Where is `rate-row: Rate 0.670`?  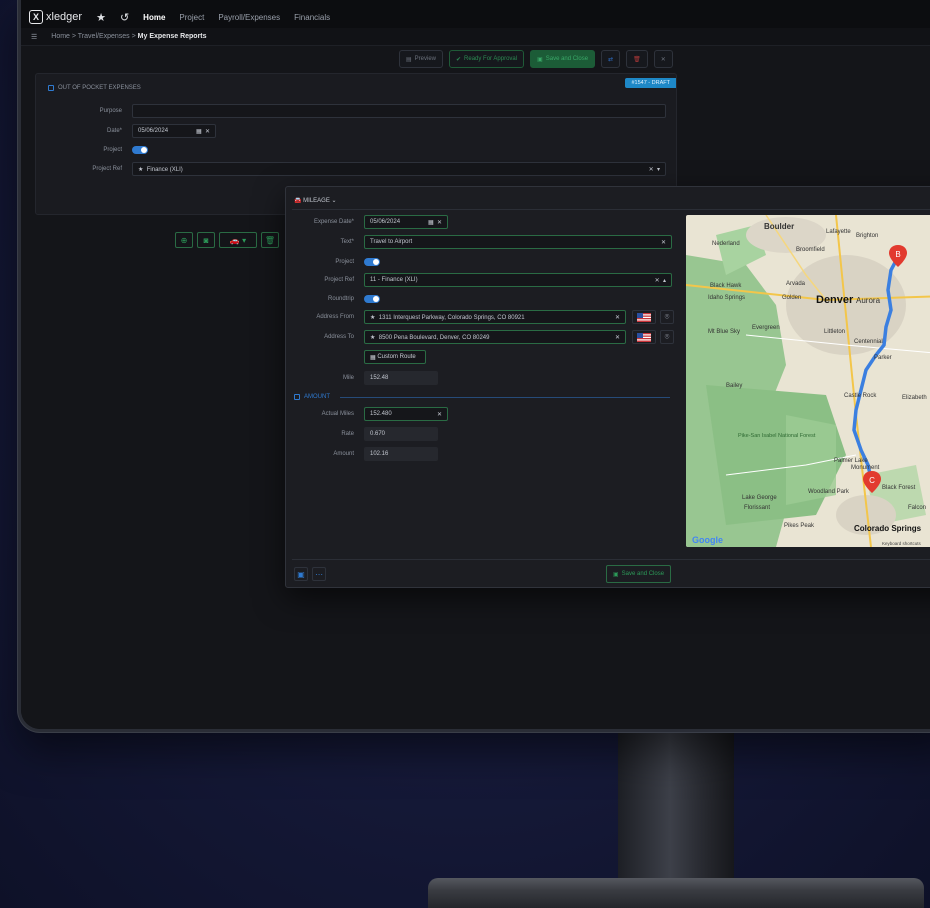
rate-row: Rate 0.670 is located at coordinates (362, 434).